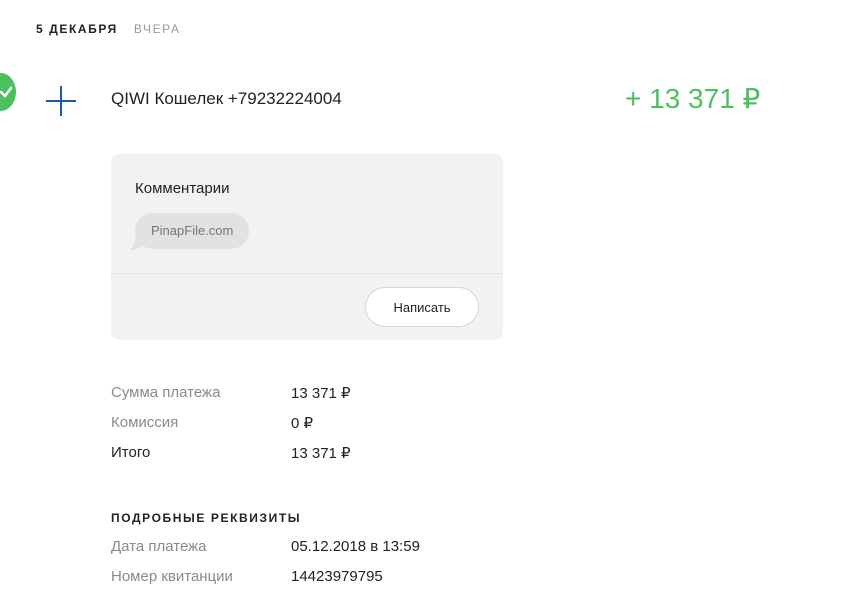 The image size is (850, 593). What do you see at coordinates (182, 188) in the screenshot?
I see `comments-title: Комментарии` at bounding box center [182, 188].